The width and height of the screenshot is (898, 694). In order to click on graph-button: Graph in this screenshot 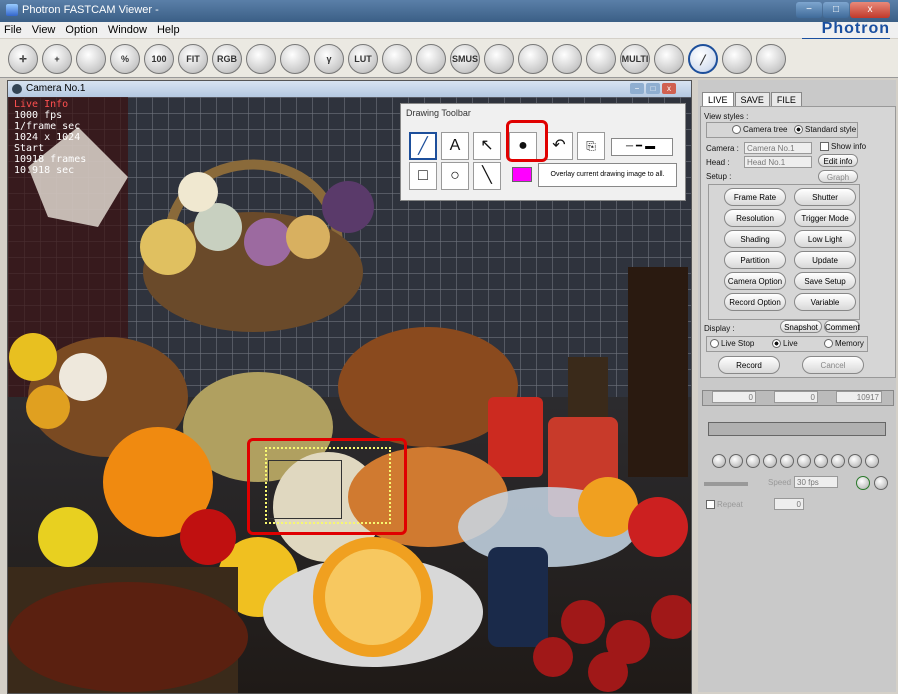, I will do `click(838, 176)`.